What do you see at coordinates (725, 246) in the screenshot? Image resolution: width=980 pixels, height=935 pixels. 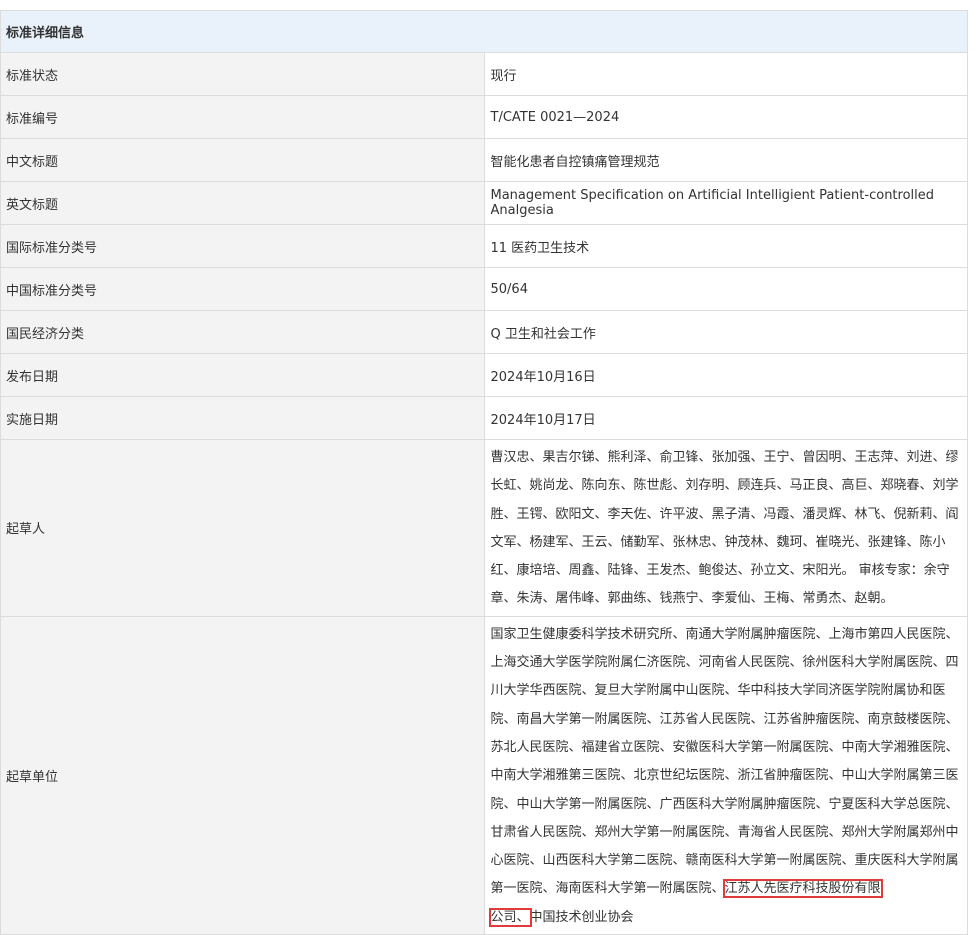 I see `row-value-ics: 11 医药卫生技术` at bounding box center [725, 246].